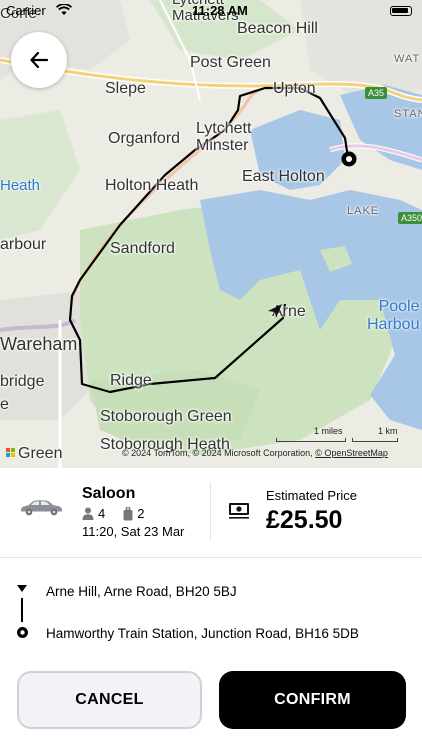 The width and height of the screenshot is (422, 750). Describe the element at coordinates (388, 431) in the screenshot. I see `scale-km-label: 1 km` at that location.